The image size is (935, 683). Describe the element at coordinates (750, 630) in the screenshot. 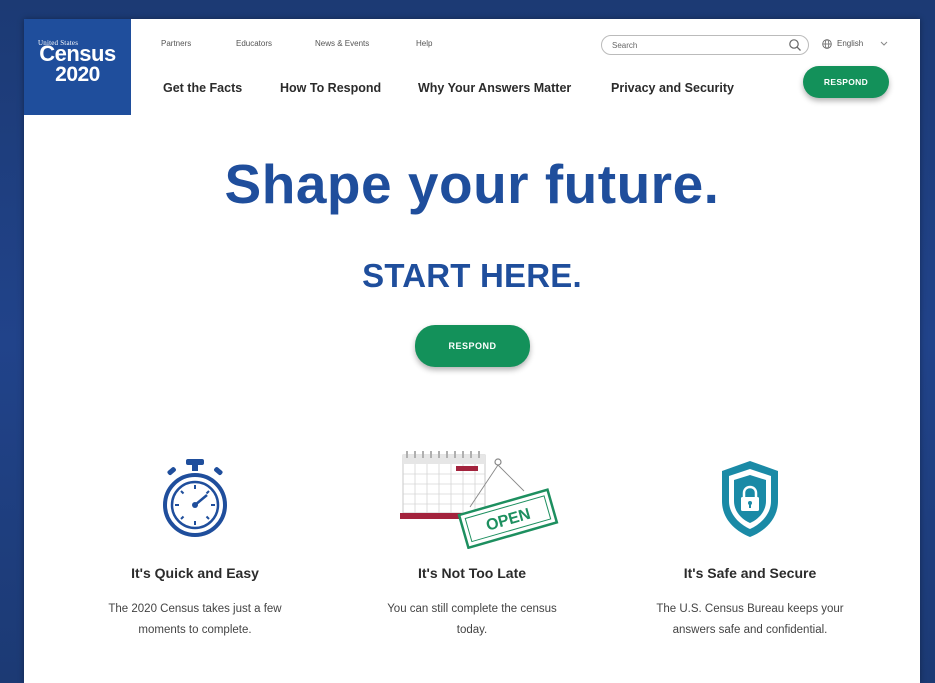

I see `feature-description-line: answers safe and confidential.` at that location.